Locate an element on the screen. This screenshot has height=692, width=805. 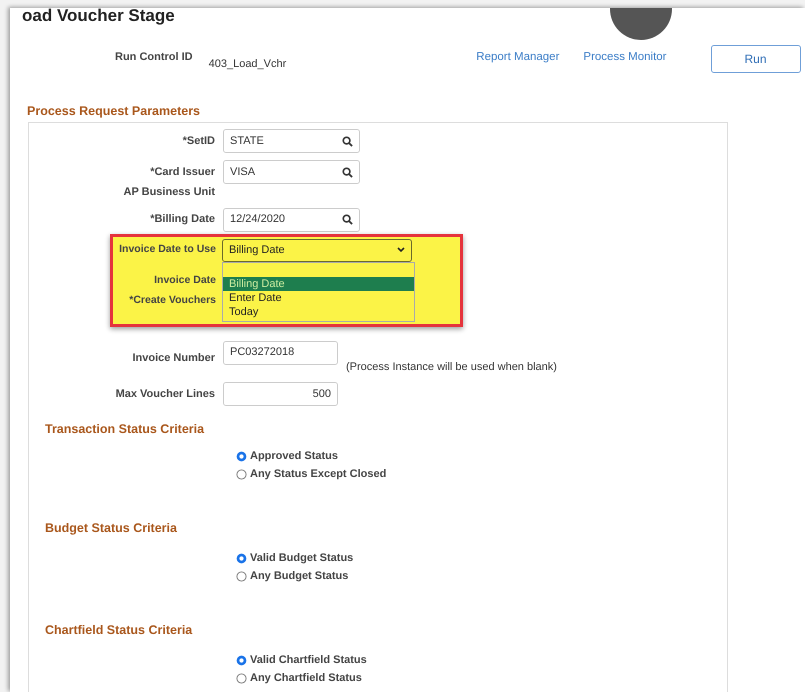
lookup-field: VISA is located at coordinates (291, 172).